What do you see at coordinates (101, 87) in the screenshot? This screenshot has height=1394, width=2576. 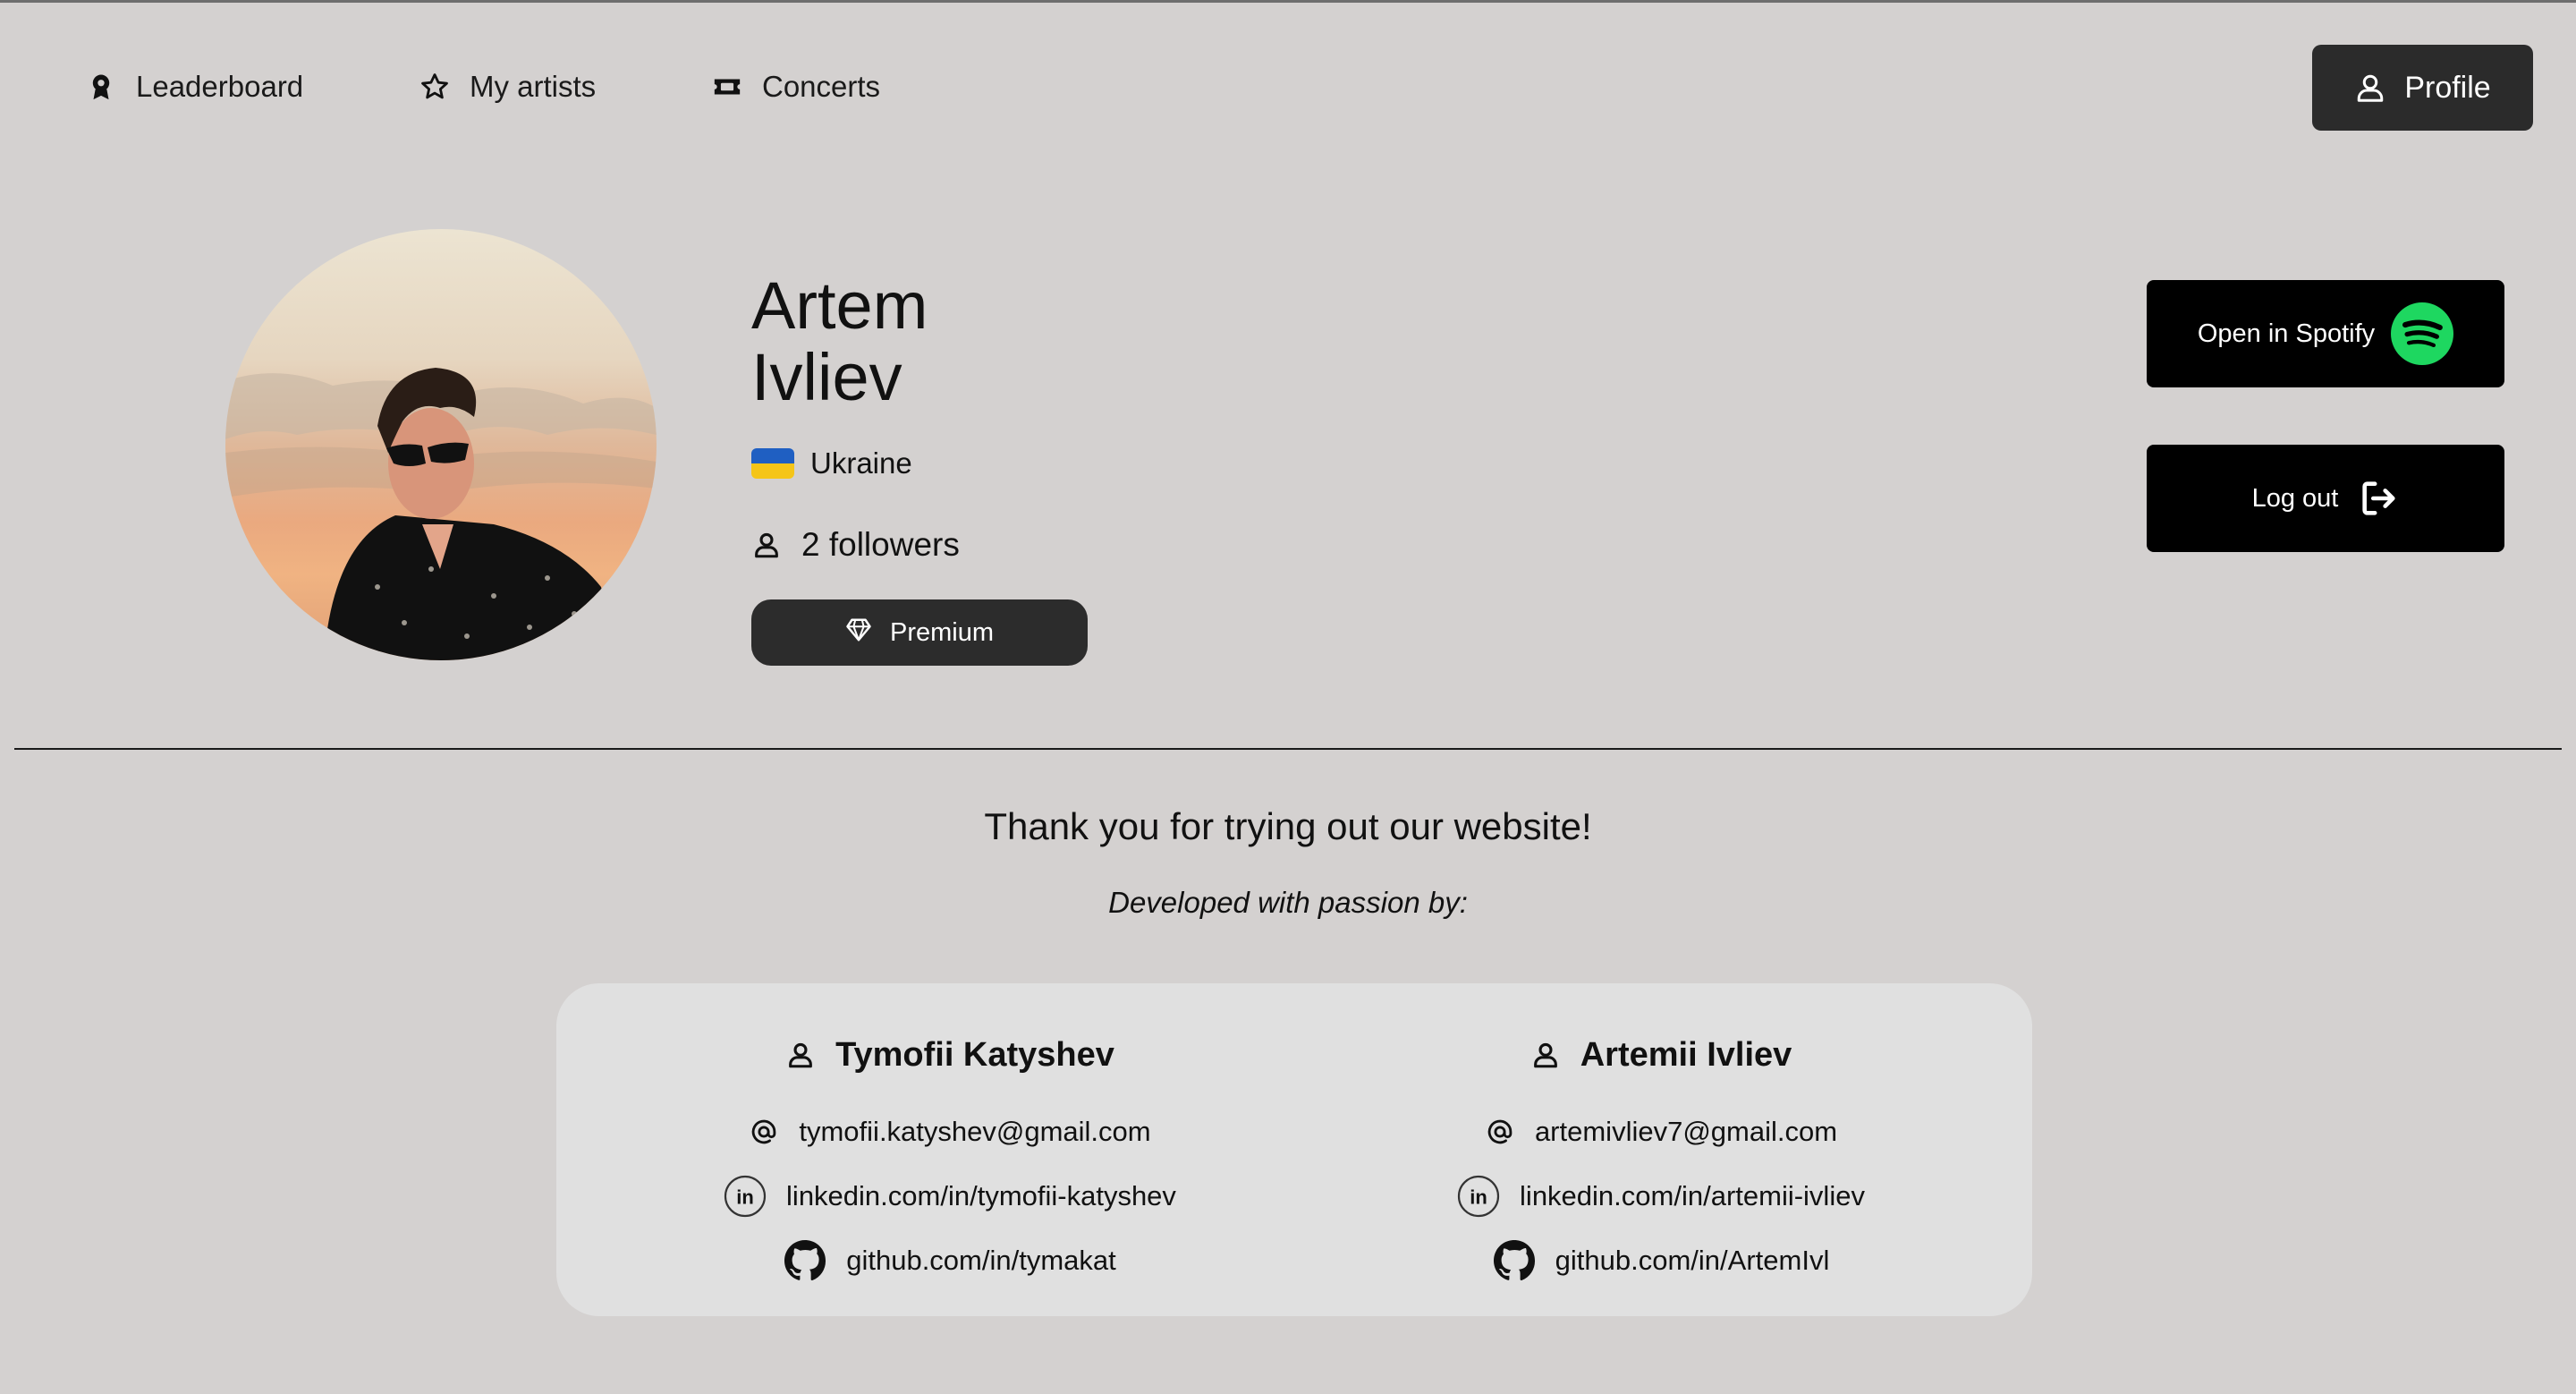 I see `award-icon` at bounding box center [101, 87].